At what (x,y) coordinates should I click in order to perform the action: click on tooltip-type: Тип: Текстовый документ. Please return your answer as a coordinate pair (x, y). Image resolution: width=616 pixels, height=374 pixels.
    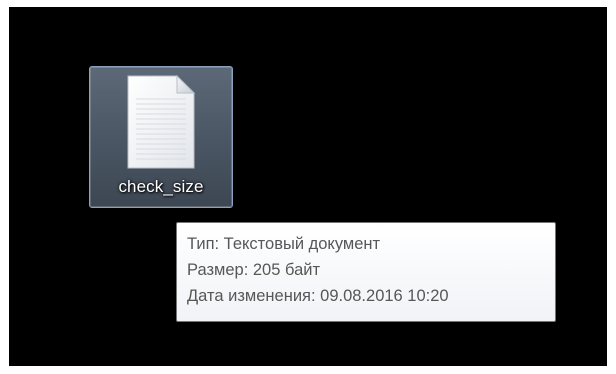
    Looking at the image, I should click on (284, 244).